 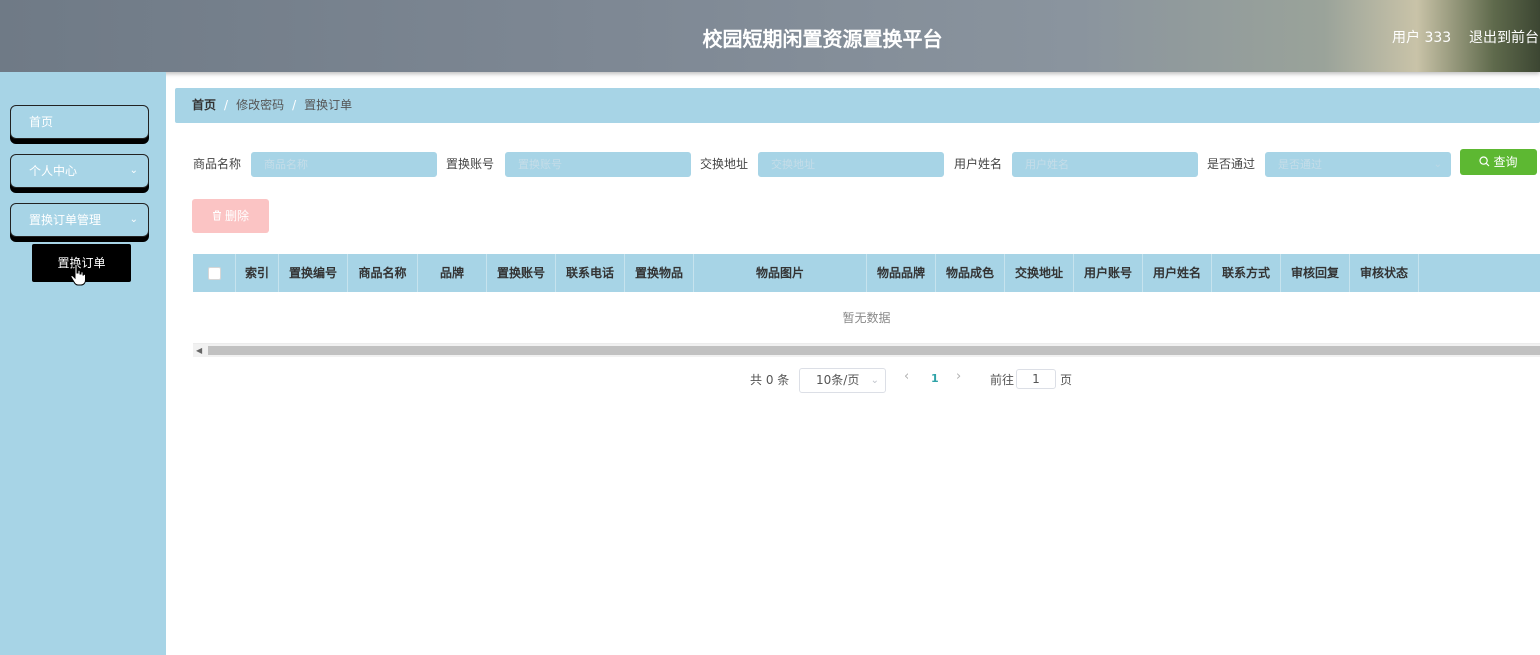 I want to click on sidebar-item-label: 置换订单管理, so click(x=65, y=220).